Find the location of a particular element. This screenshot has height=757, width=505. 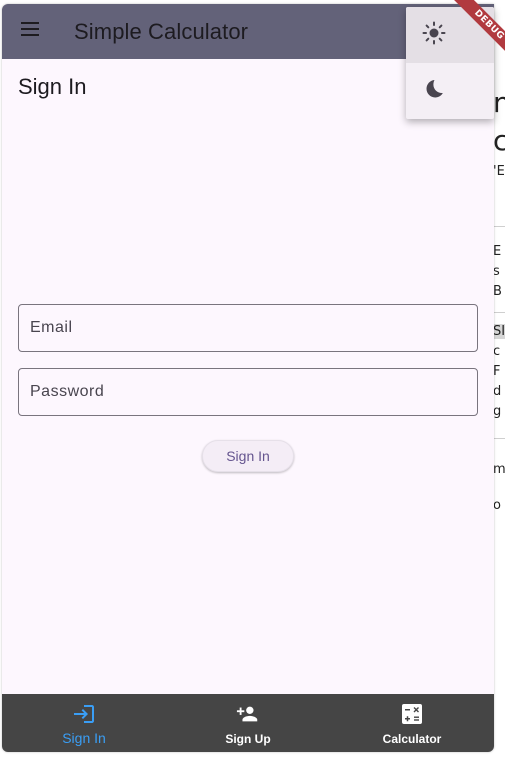

bottom-navigation: Sign In Sign Up Calculator is located at coordinates (248, 723).